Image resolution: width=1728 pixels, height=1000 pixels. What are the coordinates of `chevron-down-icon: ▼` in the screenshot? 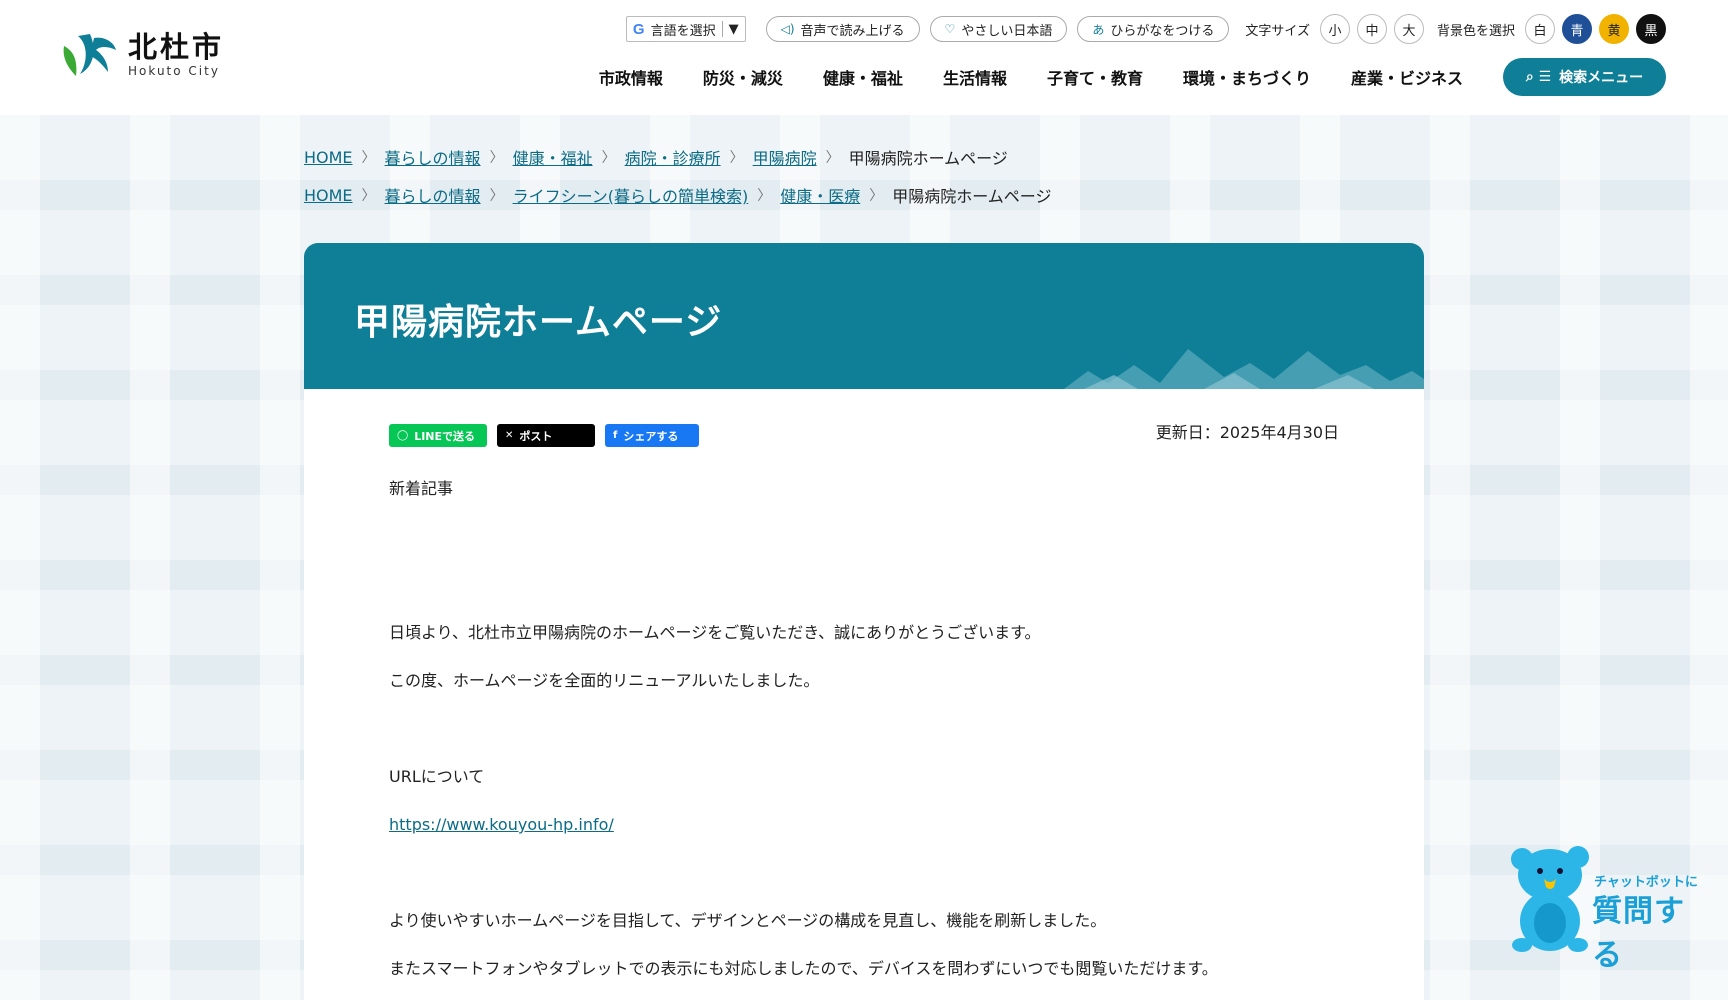 It's located at (733, 29).